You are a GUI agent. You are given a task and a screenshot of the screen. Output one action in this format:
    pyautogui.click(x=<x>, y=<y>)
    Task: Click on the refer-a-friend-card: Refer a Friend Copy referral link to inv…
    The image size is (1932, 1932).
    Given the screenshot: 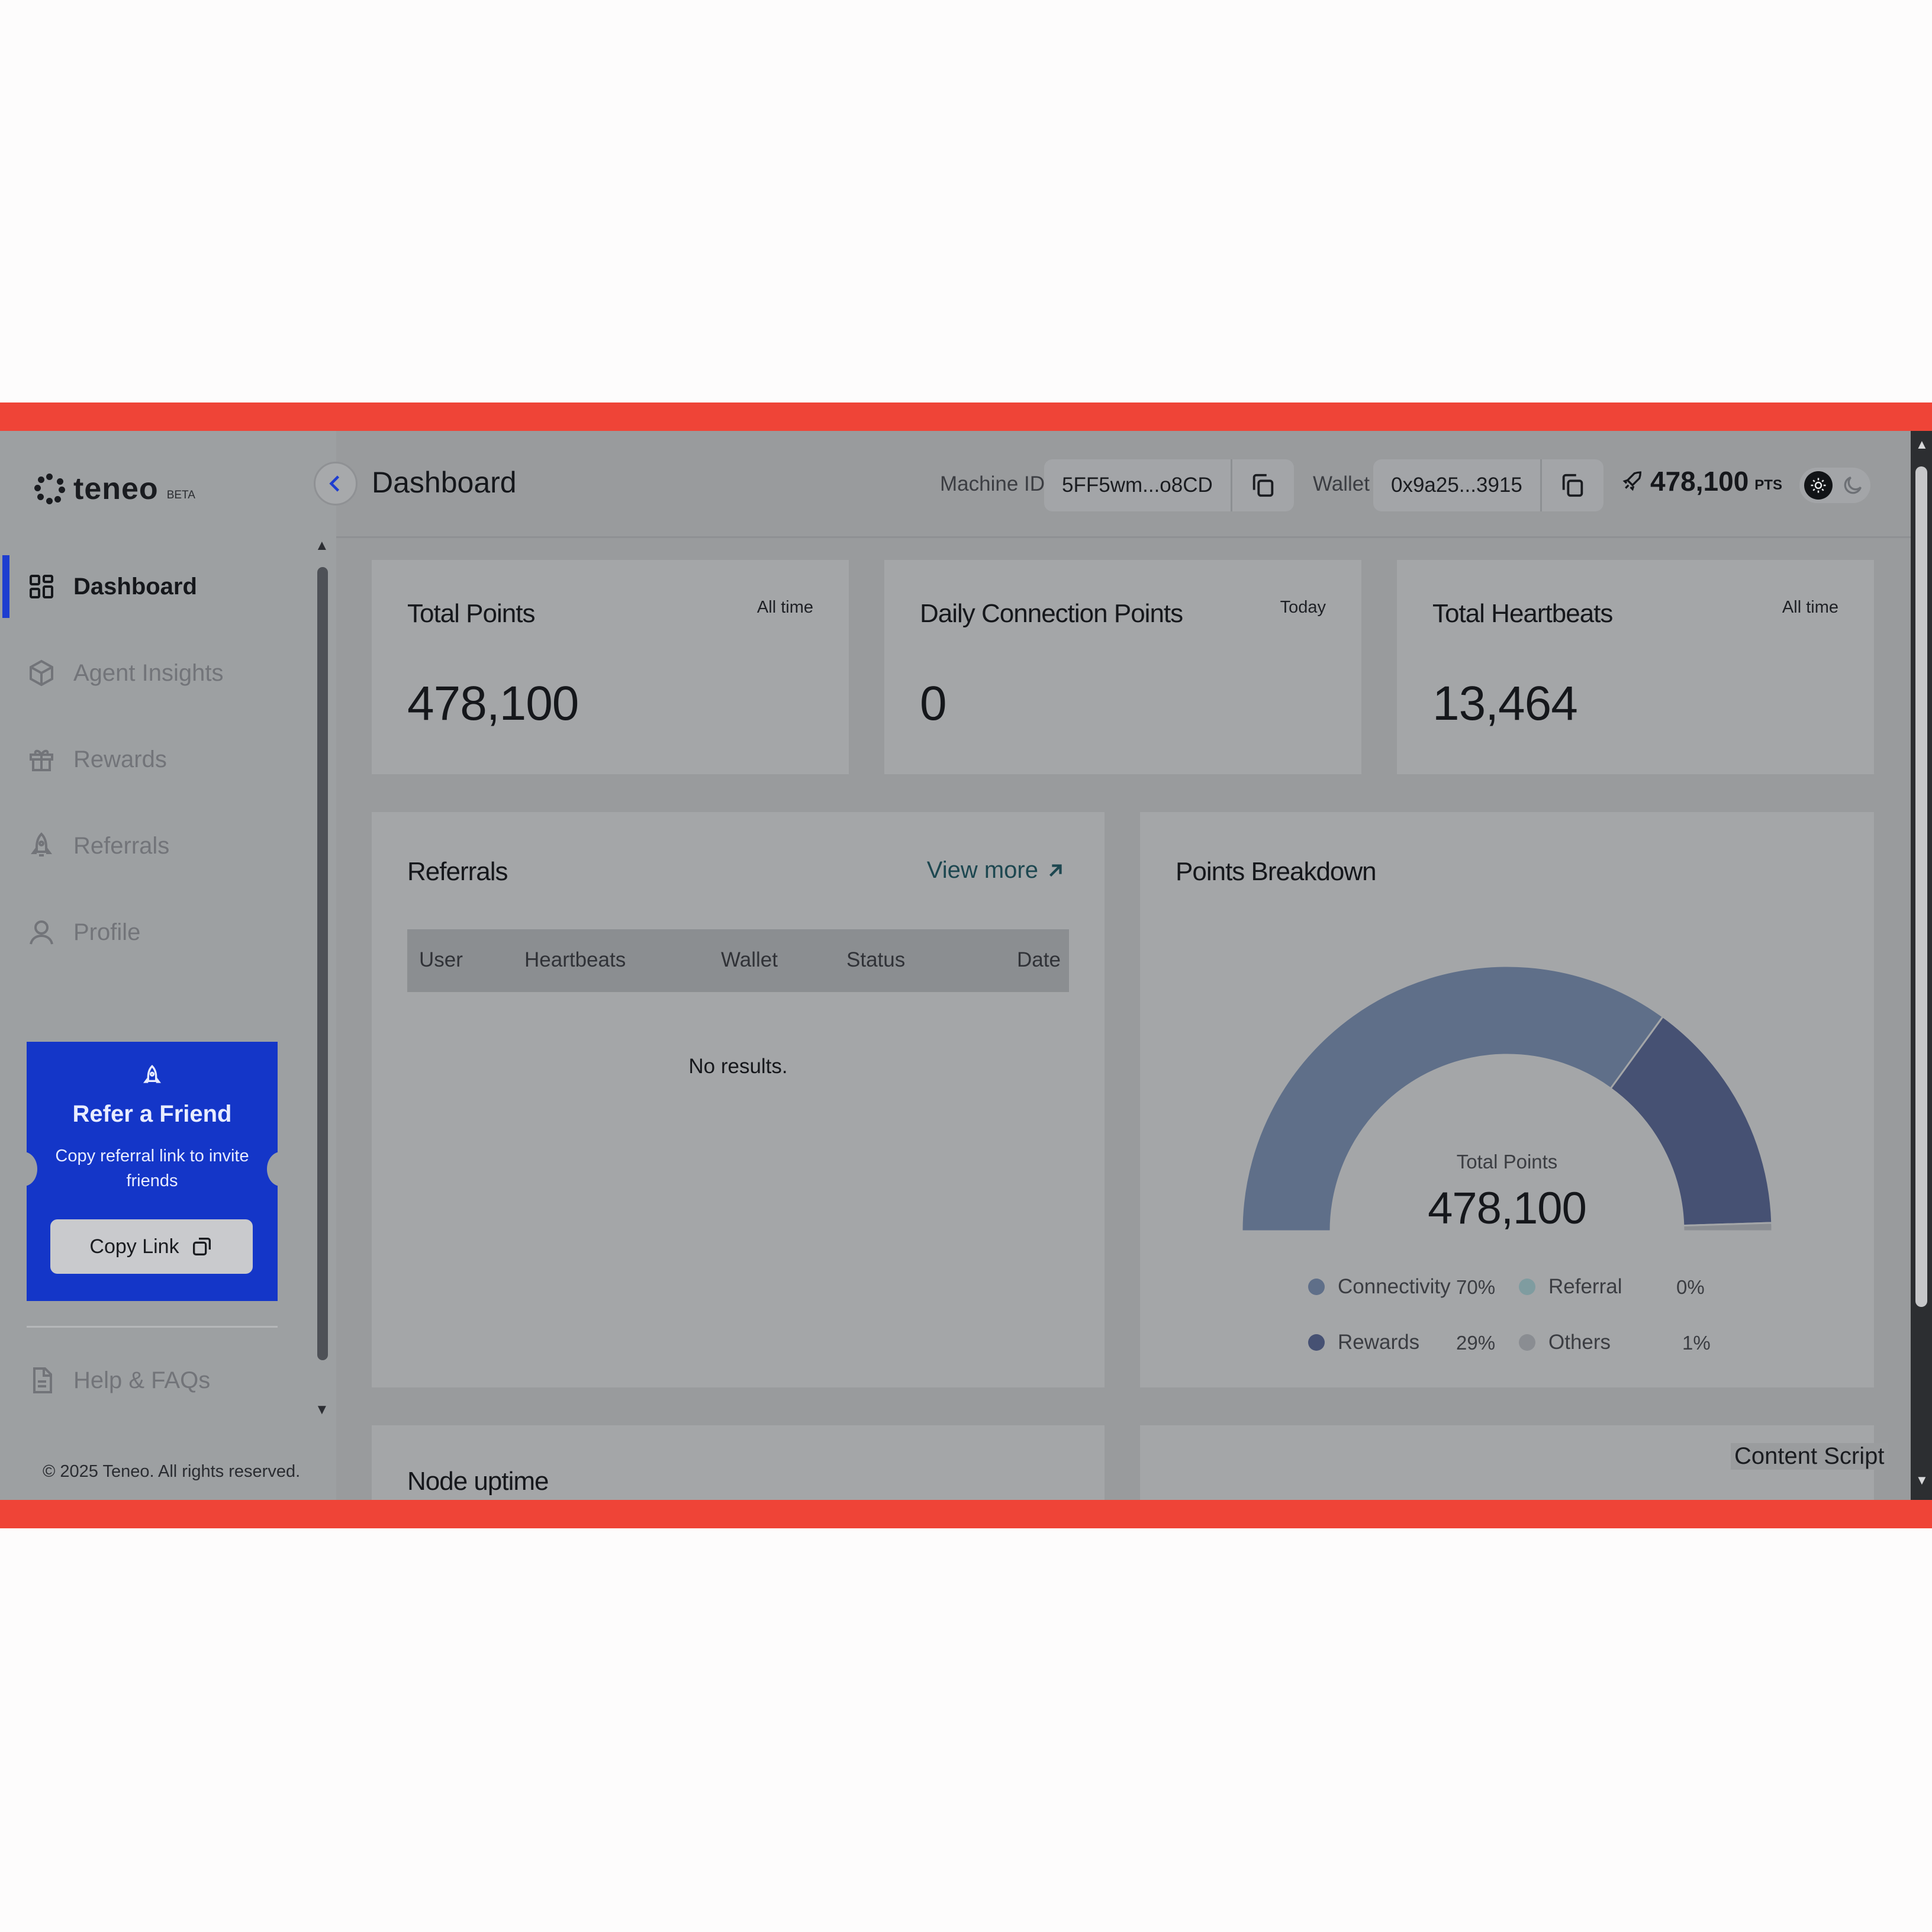 What is the action you would take?
    pyautogui.click(x=152, y=1172)
    